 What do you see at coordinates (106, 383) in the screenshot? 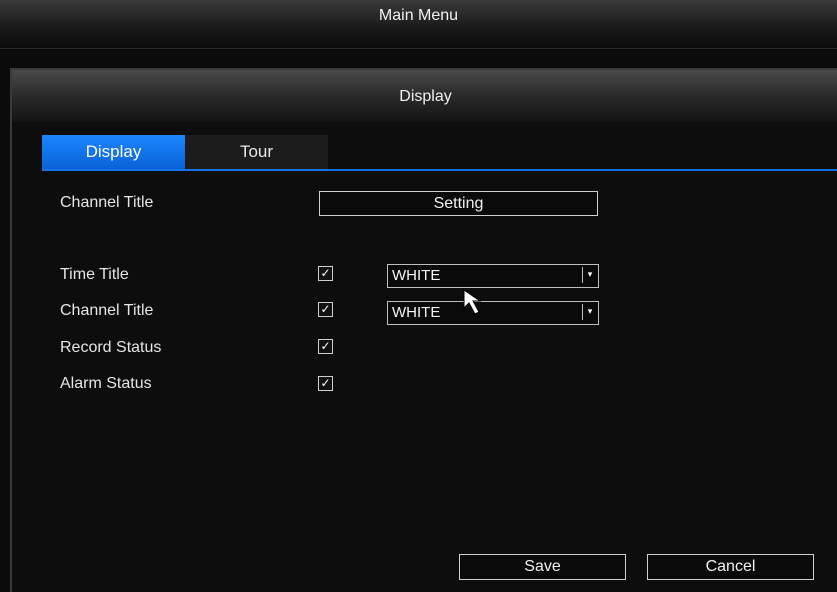
I see `alarm-status-label: Alarm Status` at bounding box center [106, 383].